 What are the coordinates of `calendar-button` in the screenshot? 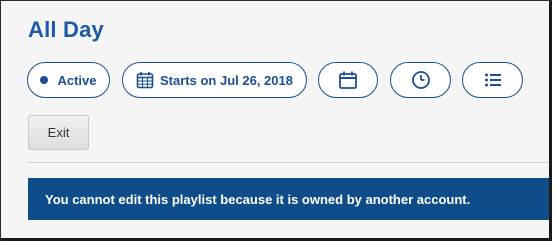 It's located at (348, 80).